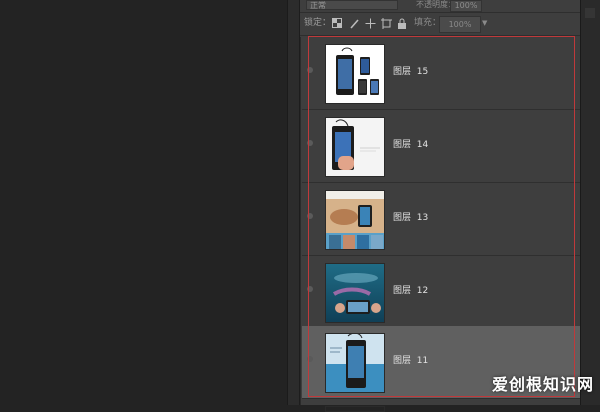 This screenshot has height=412, width=600. I want to click on panel-scrollbar, so click(590, 202).